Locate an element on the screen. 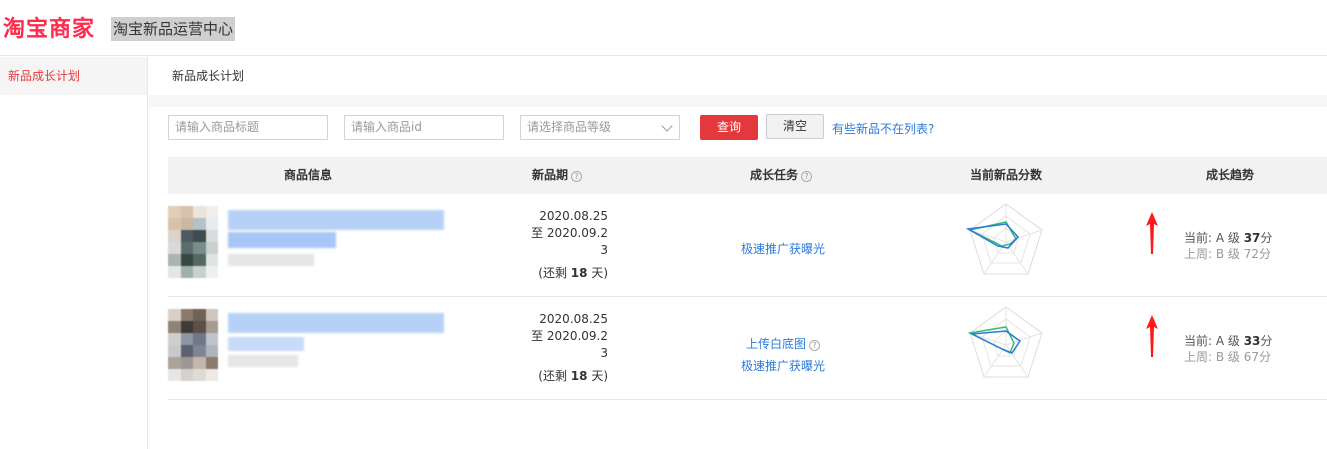  trend-current-score: 33 is located at coordinates (1252, 341).